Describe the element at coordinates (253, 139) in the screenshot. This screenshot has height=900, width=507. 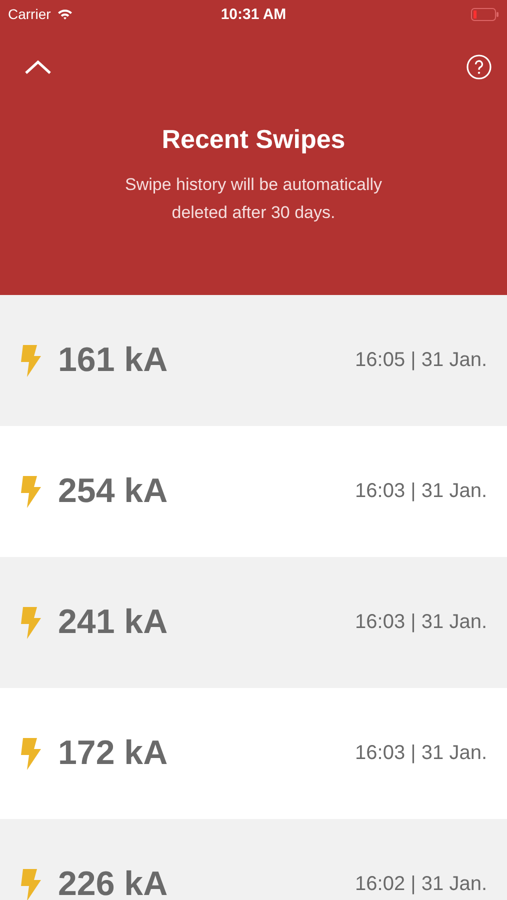
I see `page-title: Recent Swipes` at that location.